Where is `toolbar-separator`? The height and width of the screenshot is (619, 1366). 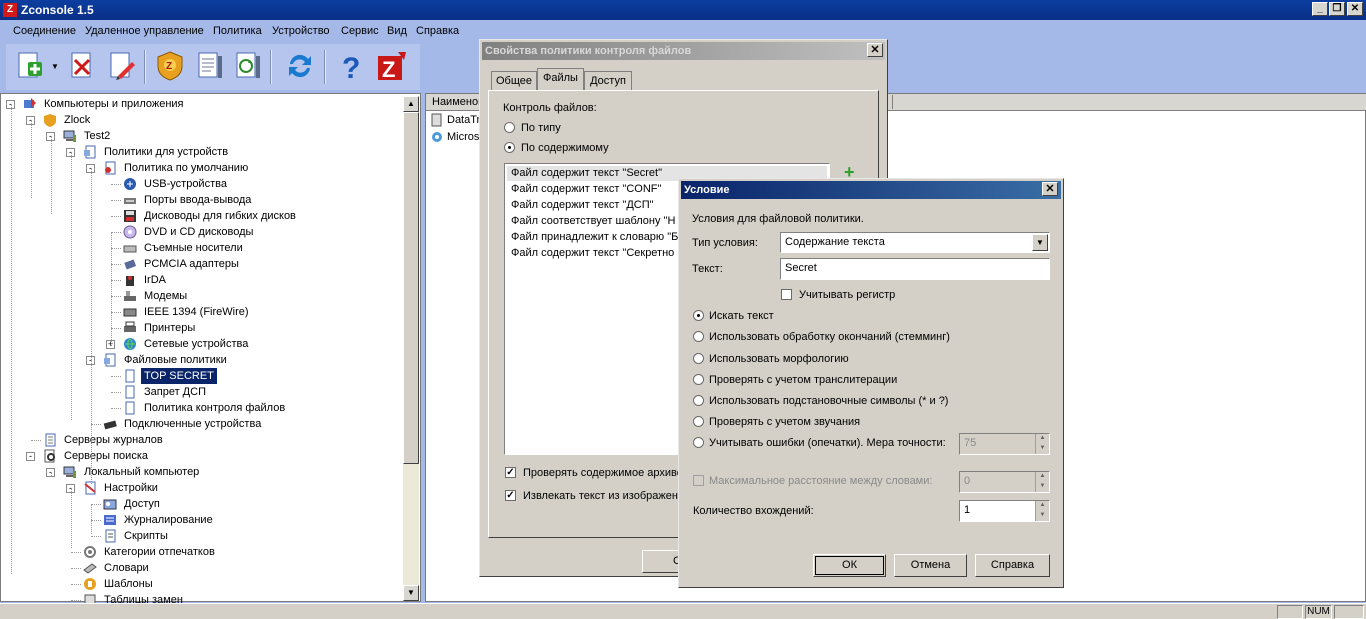 toolbar-separator is located at coordinates (325, 67).